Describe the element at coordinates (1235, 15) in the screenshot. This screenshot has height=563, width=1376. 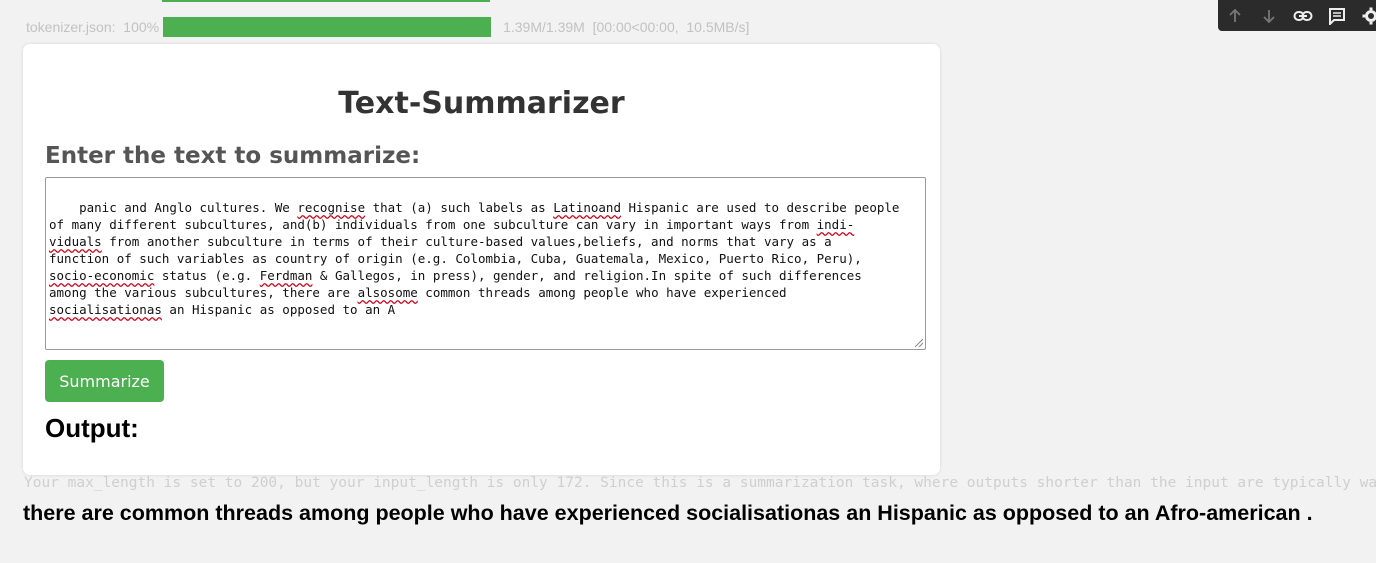
I see `arrow-up-icon` at that location.